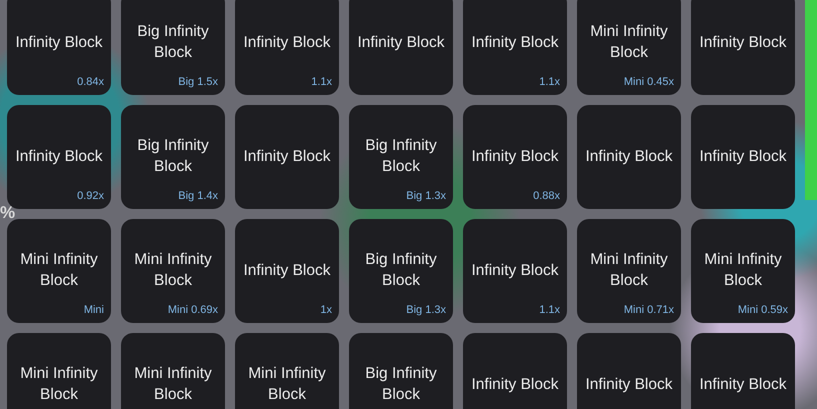 This screenshot has width=817, height=409. Describe the element at coordinates (546, 196) in the screenshot. I see `item-multiplier: 0.88x` at that location.